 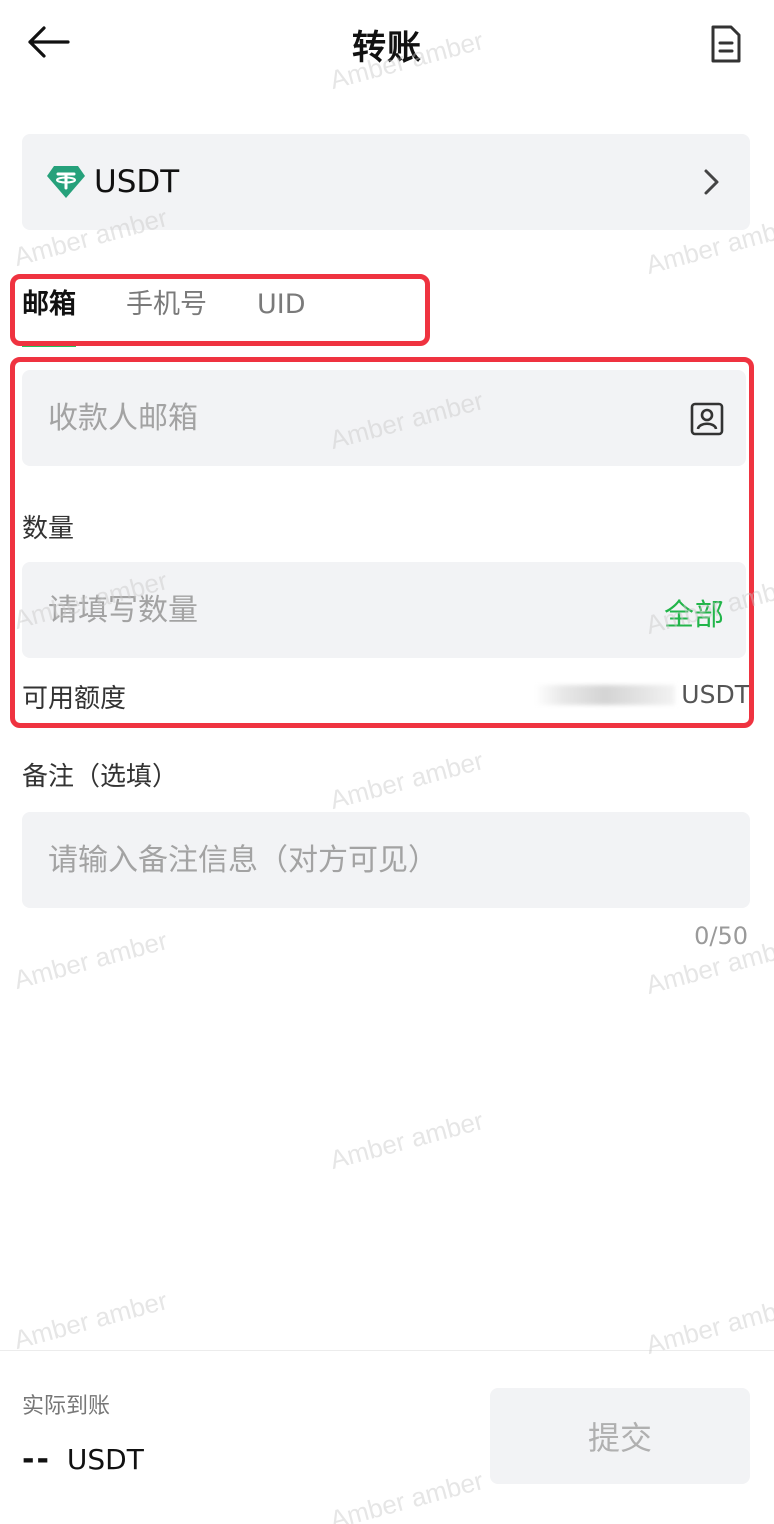 I want to click on note-input, so click(x=388, y=860).